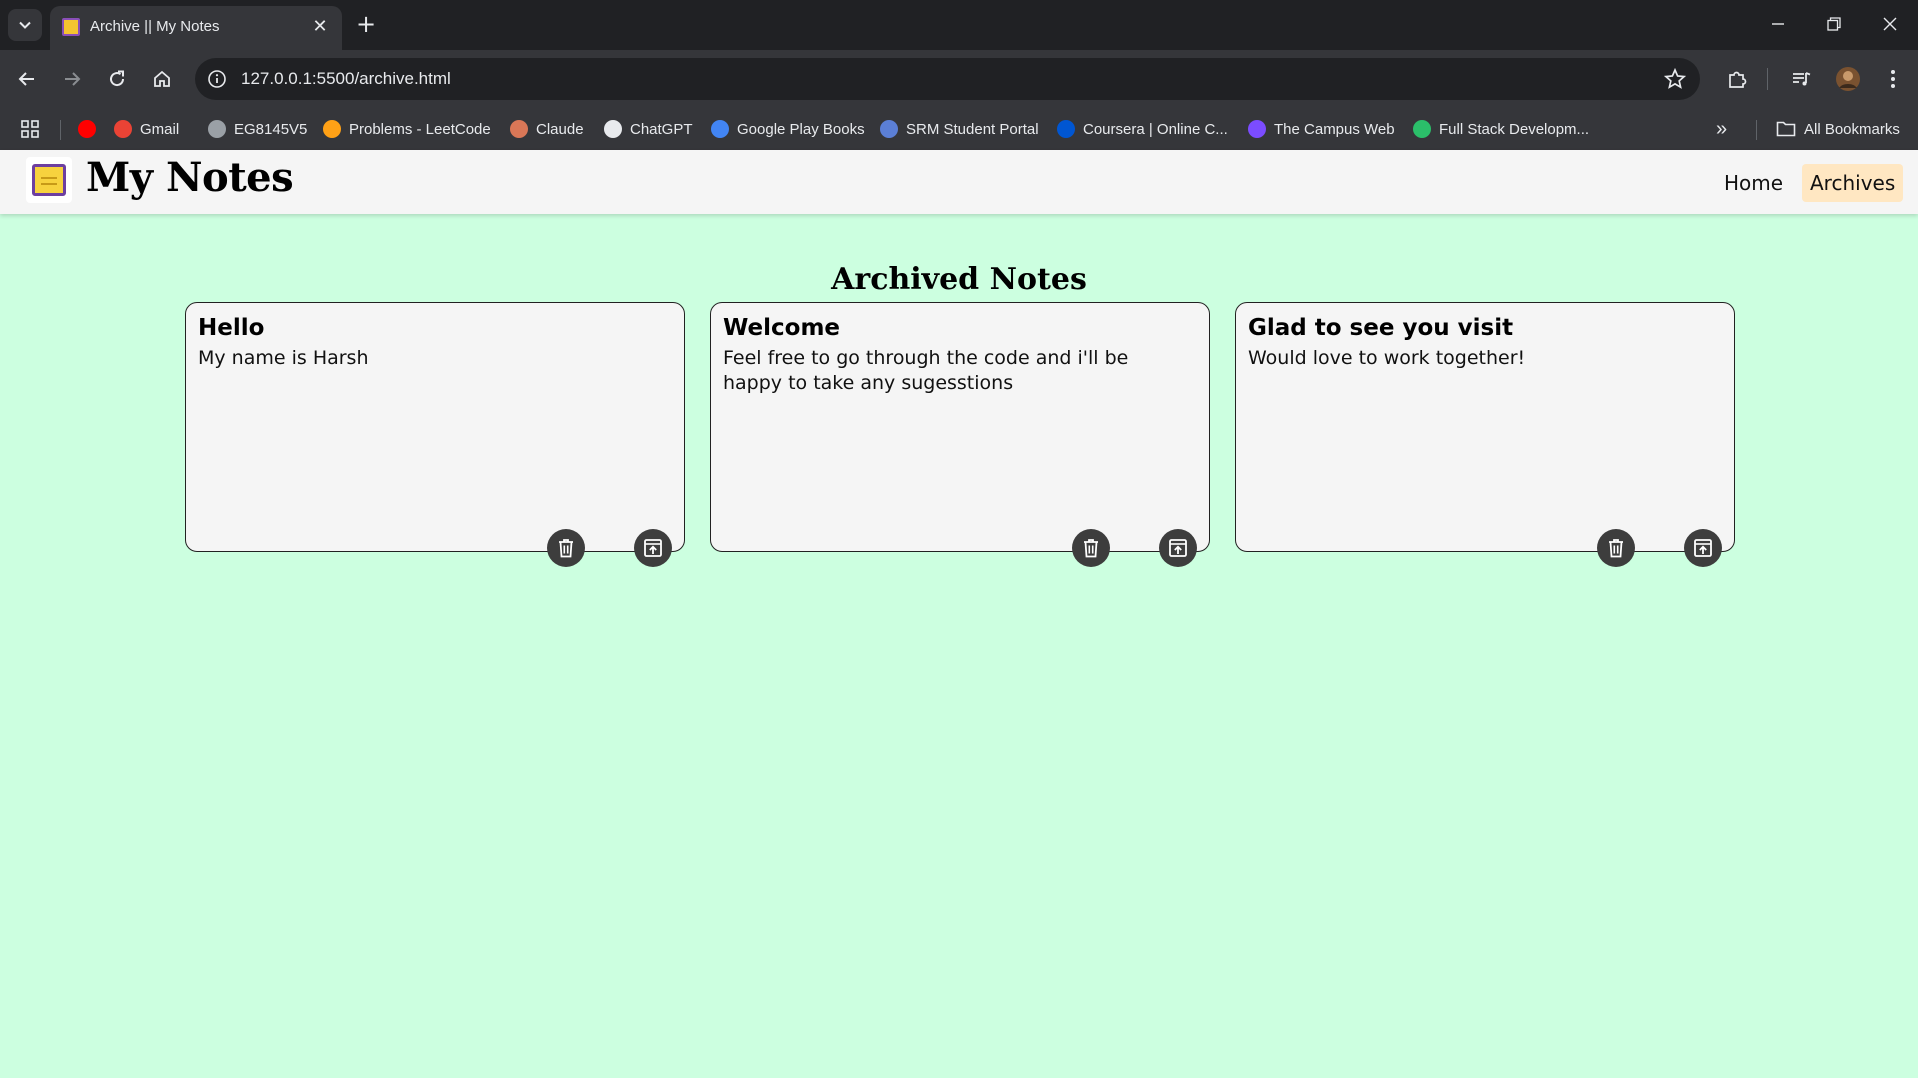  What do you see at coordinates (123, 129) in the screenshot?
I see `gmail-icon` at bounding box center [123, 129].